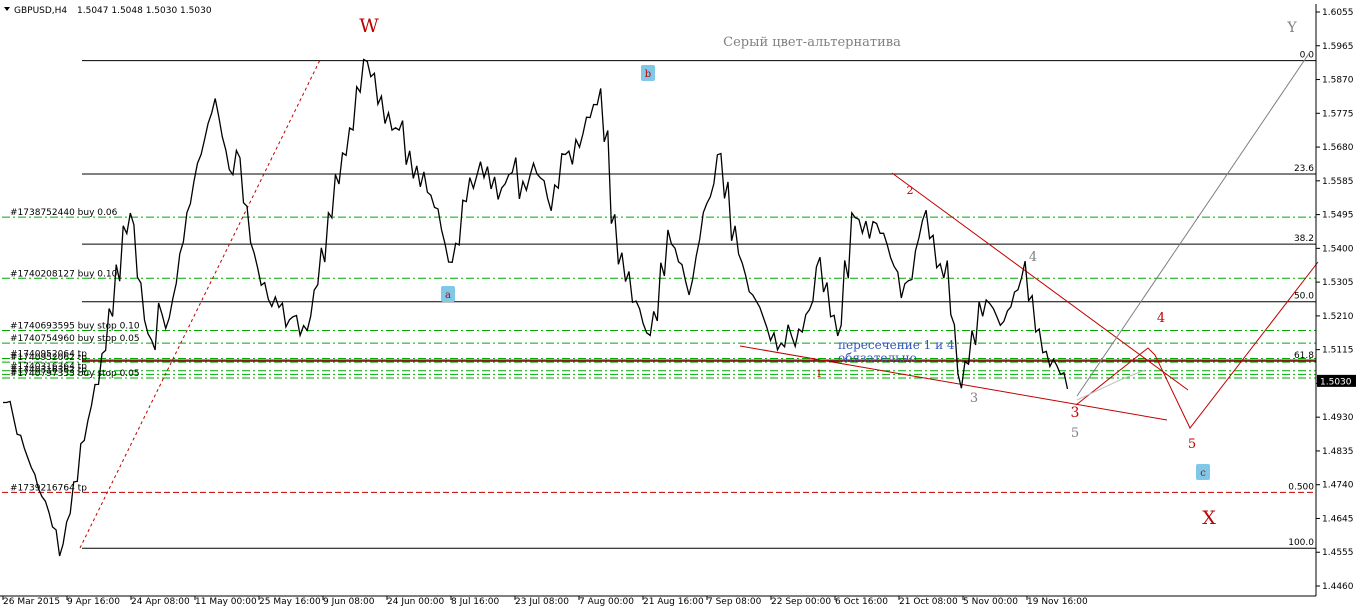  I want to click on order-label: #1740208127 buy 0.10, so click(64, 274).